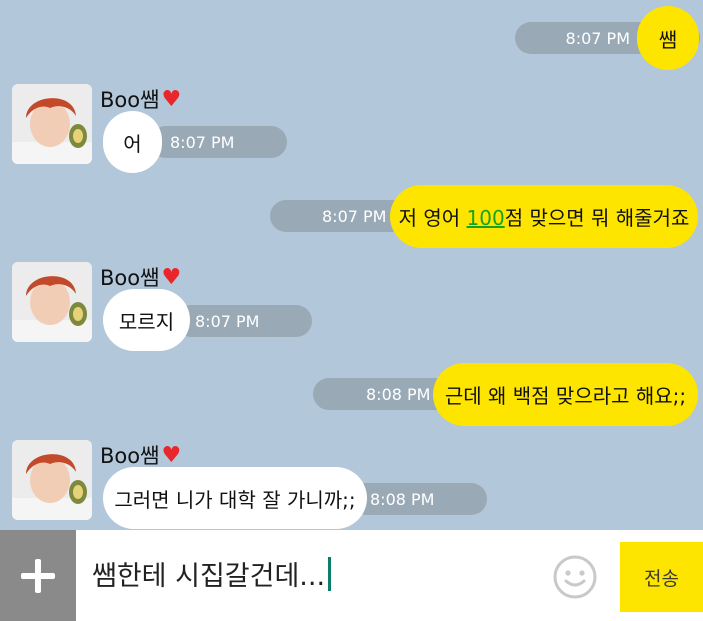 The width and height of the screenshot is (703, 621). I want to click on emoji-button, so click(575, 577).